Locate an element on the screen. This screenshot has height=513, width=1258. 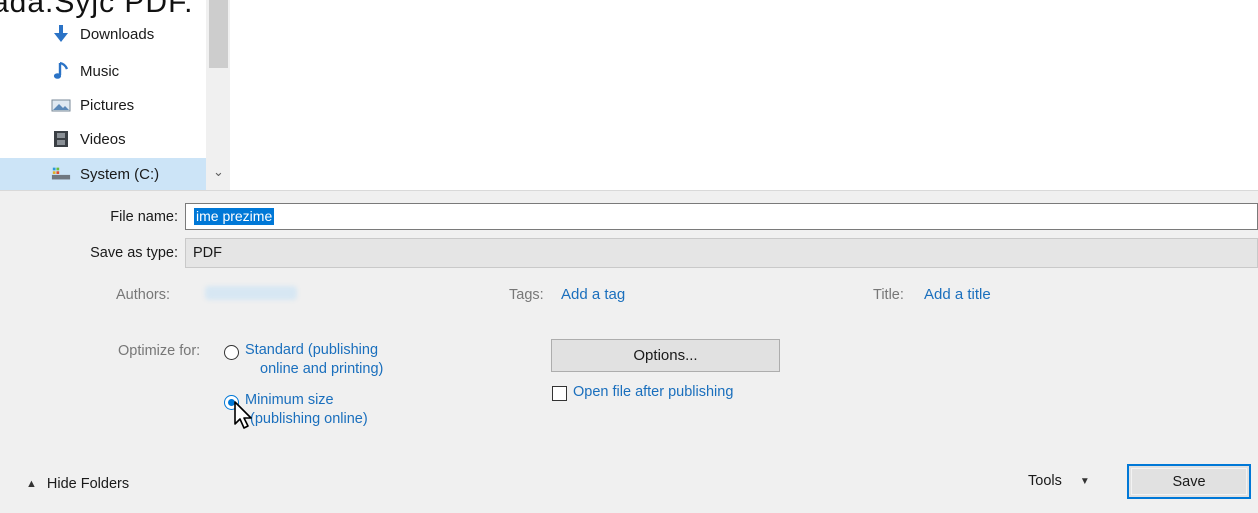
save-type-select is located at coordinates (721, 253).